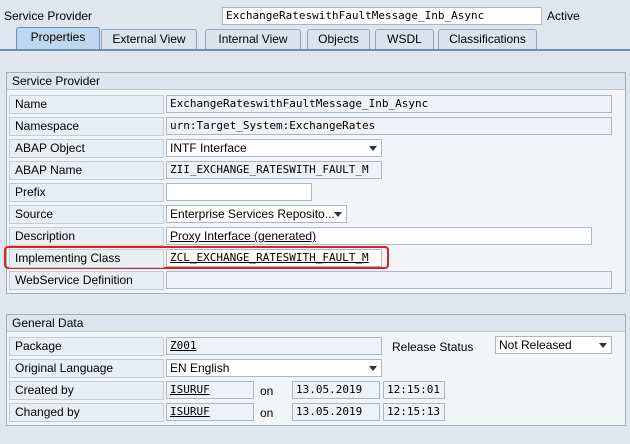  What do you see at coordinates (389, 126) in the screenshot?
I see `namespace-field: urn:Target_System:ExchangeRates` at bounding box center [389, 126].